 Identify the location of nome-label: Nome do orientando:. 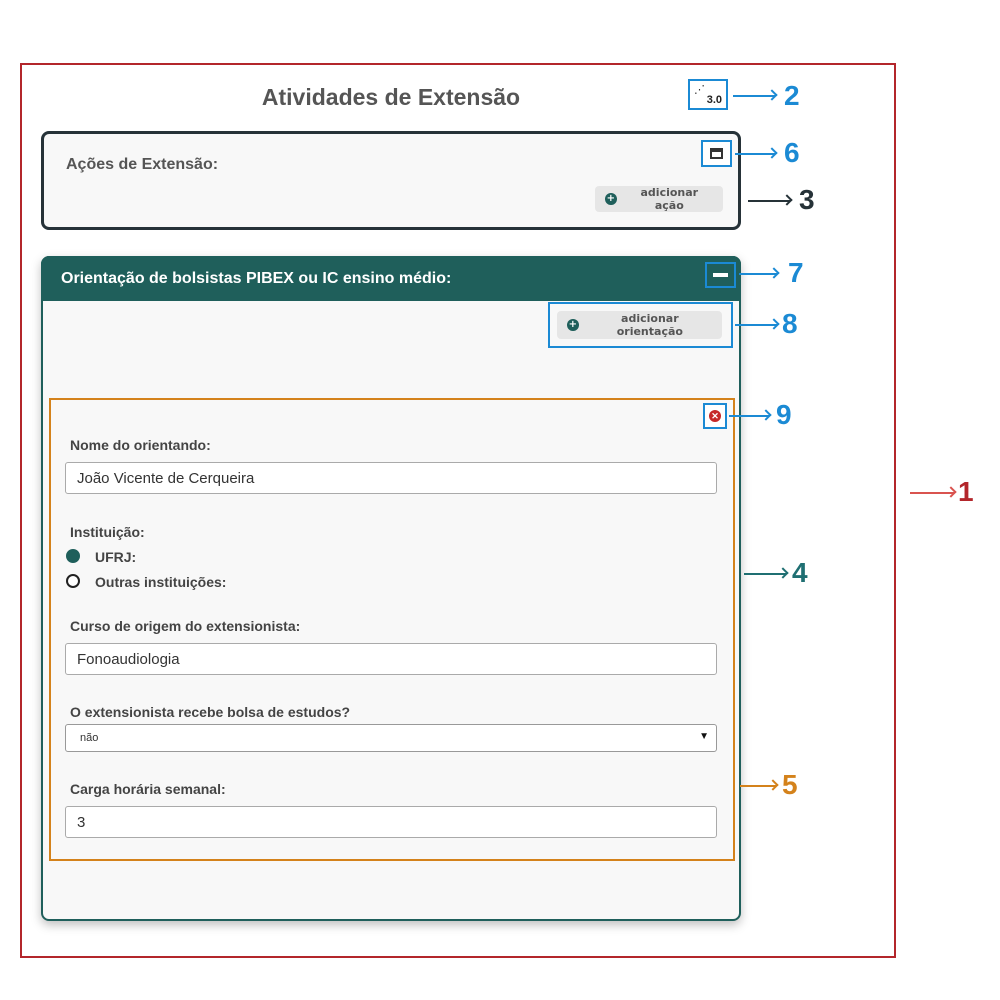
(140, 445).